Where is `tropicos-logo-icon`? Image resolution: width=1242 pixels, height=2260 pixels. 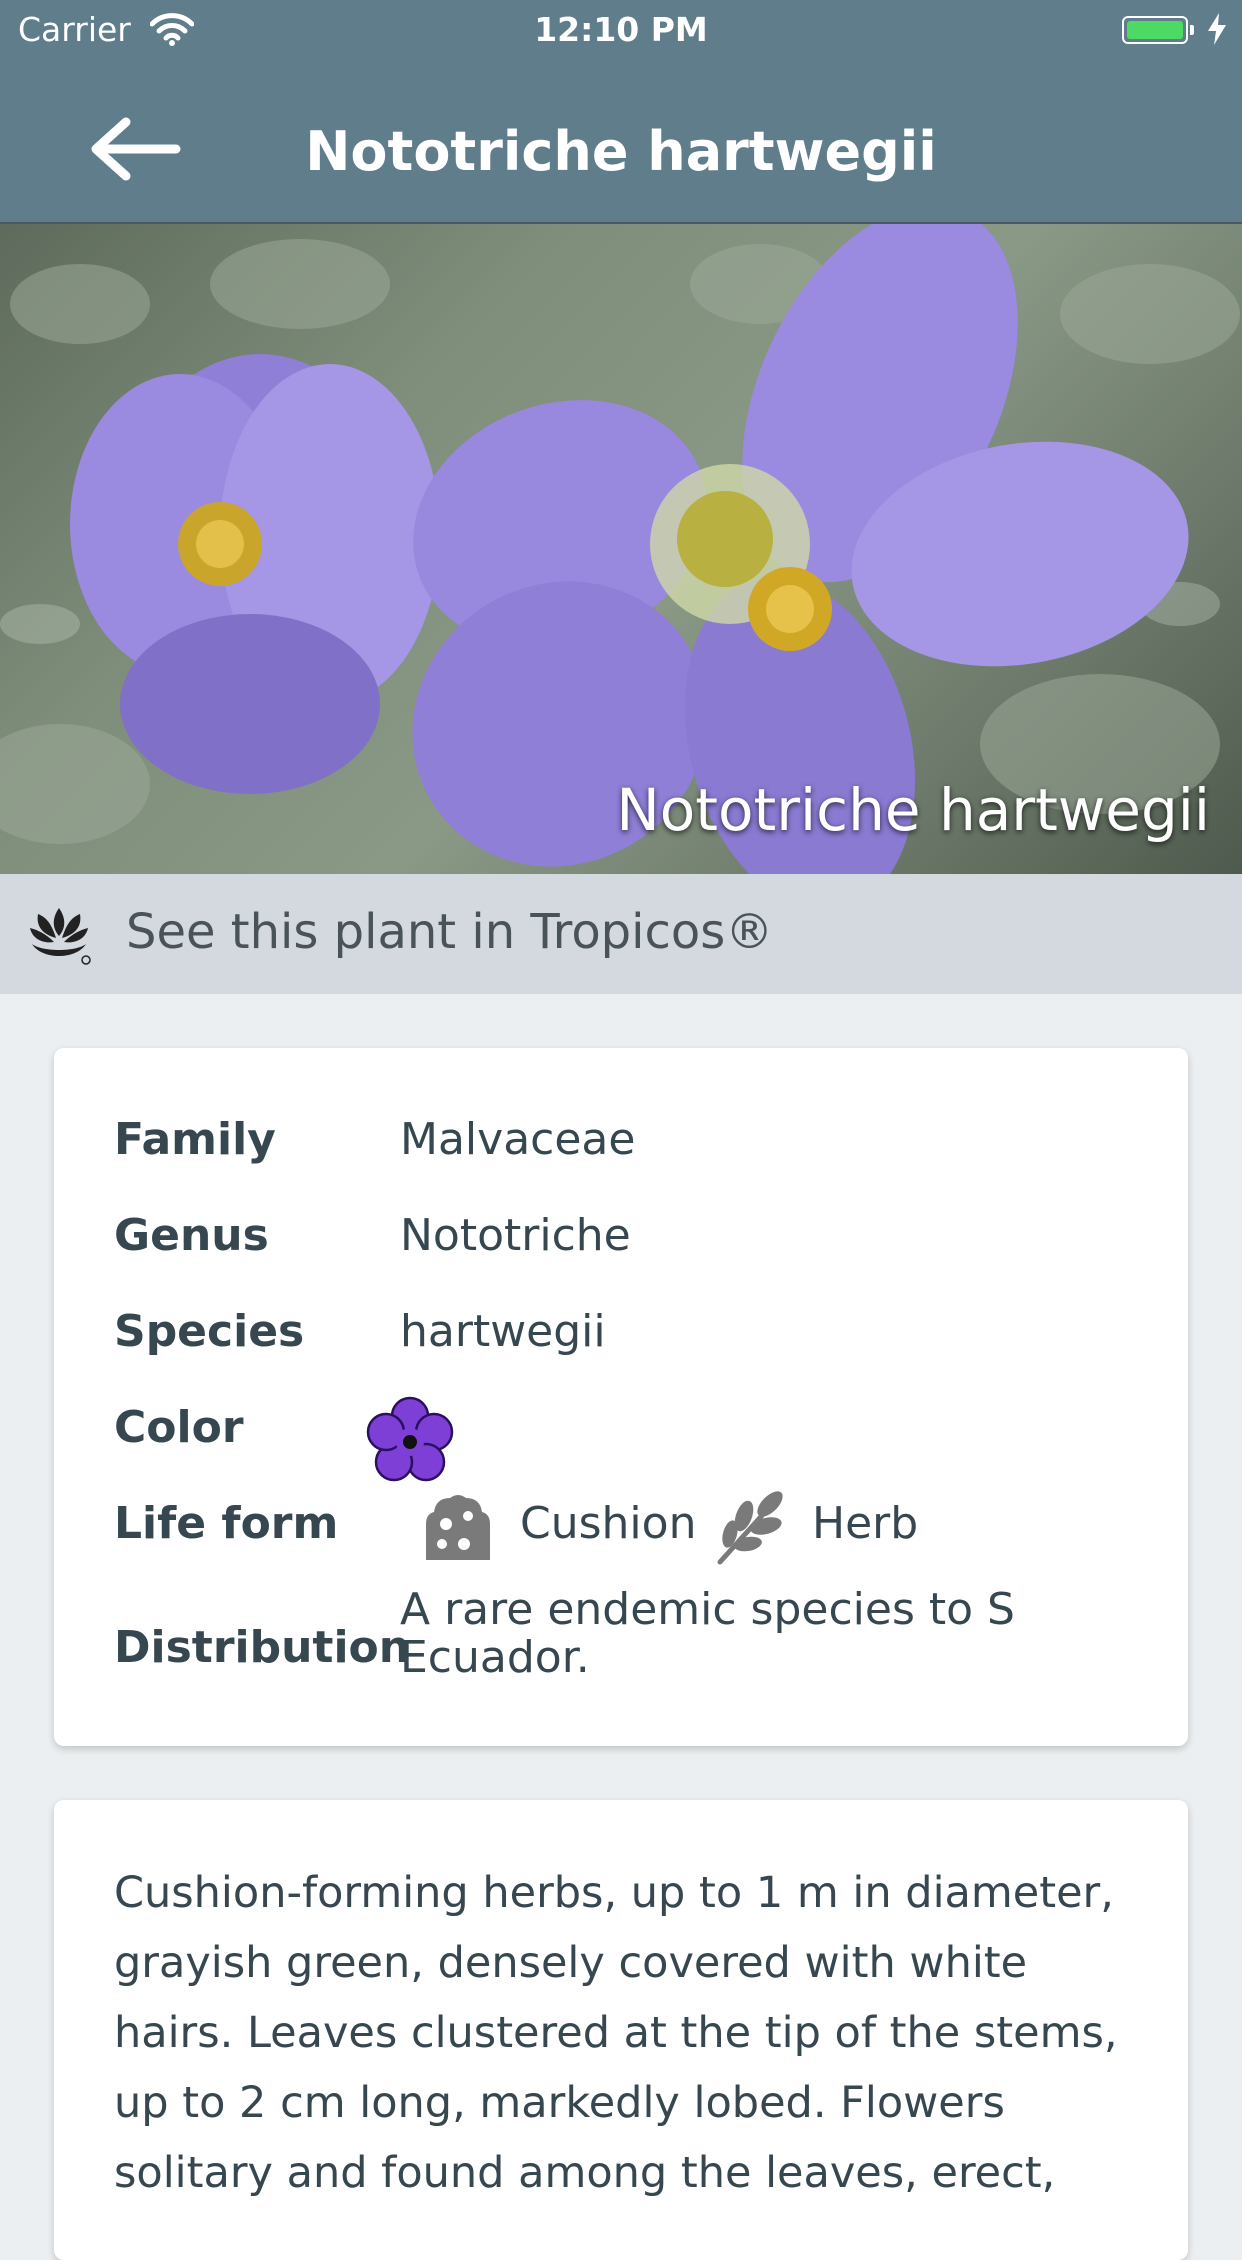
tropicos-logo-icon is located at coordinates (59, 936).